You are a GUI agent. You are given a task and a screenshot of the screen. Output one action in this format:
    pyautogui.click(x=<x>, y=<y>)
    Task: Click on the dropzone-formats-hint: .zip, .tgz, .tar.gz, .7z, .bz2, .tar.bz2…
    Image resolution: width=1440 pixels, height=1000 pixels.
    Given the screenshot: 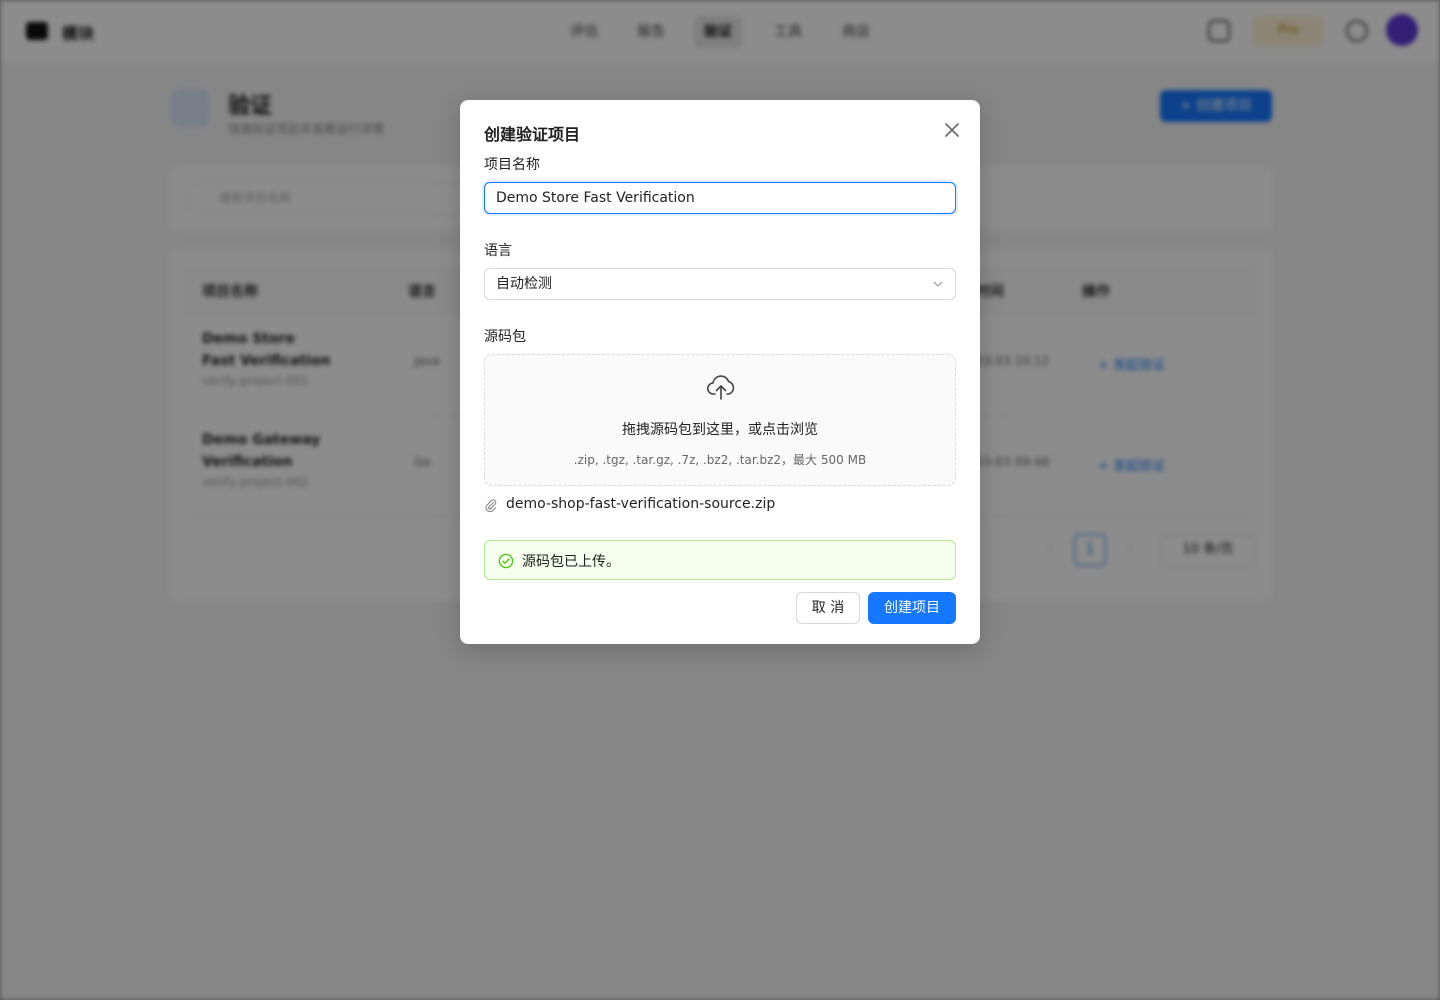 What is the action you would take?
    pyautogui.click(x=720, y=460)
    